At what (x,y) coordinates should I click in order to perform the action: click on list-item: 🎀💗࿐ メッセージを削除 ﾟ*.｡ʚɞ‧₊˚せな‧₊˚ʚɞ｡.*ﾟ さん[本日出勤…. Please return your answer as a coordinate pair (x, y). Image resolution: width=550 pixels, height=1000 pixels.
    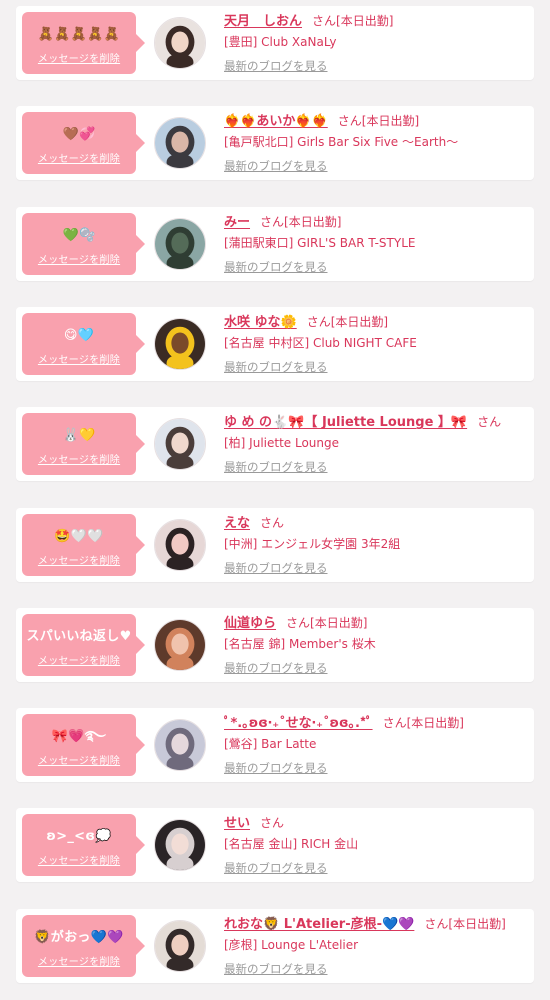
    Looking at the image, I should click on (275, 745).